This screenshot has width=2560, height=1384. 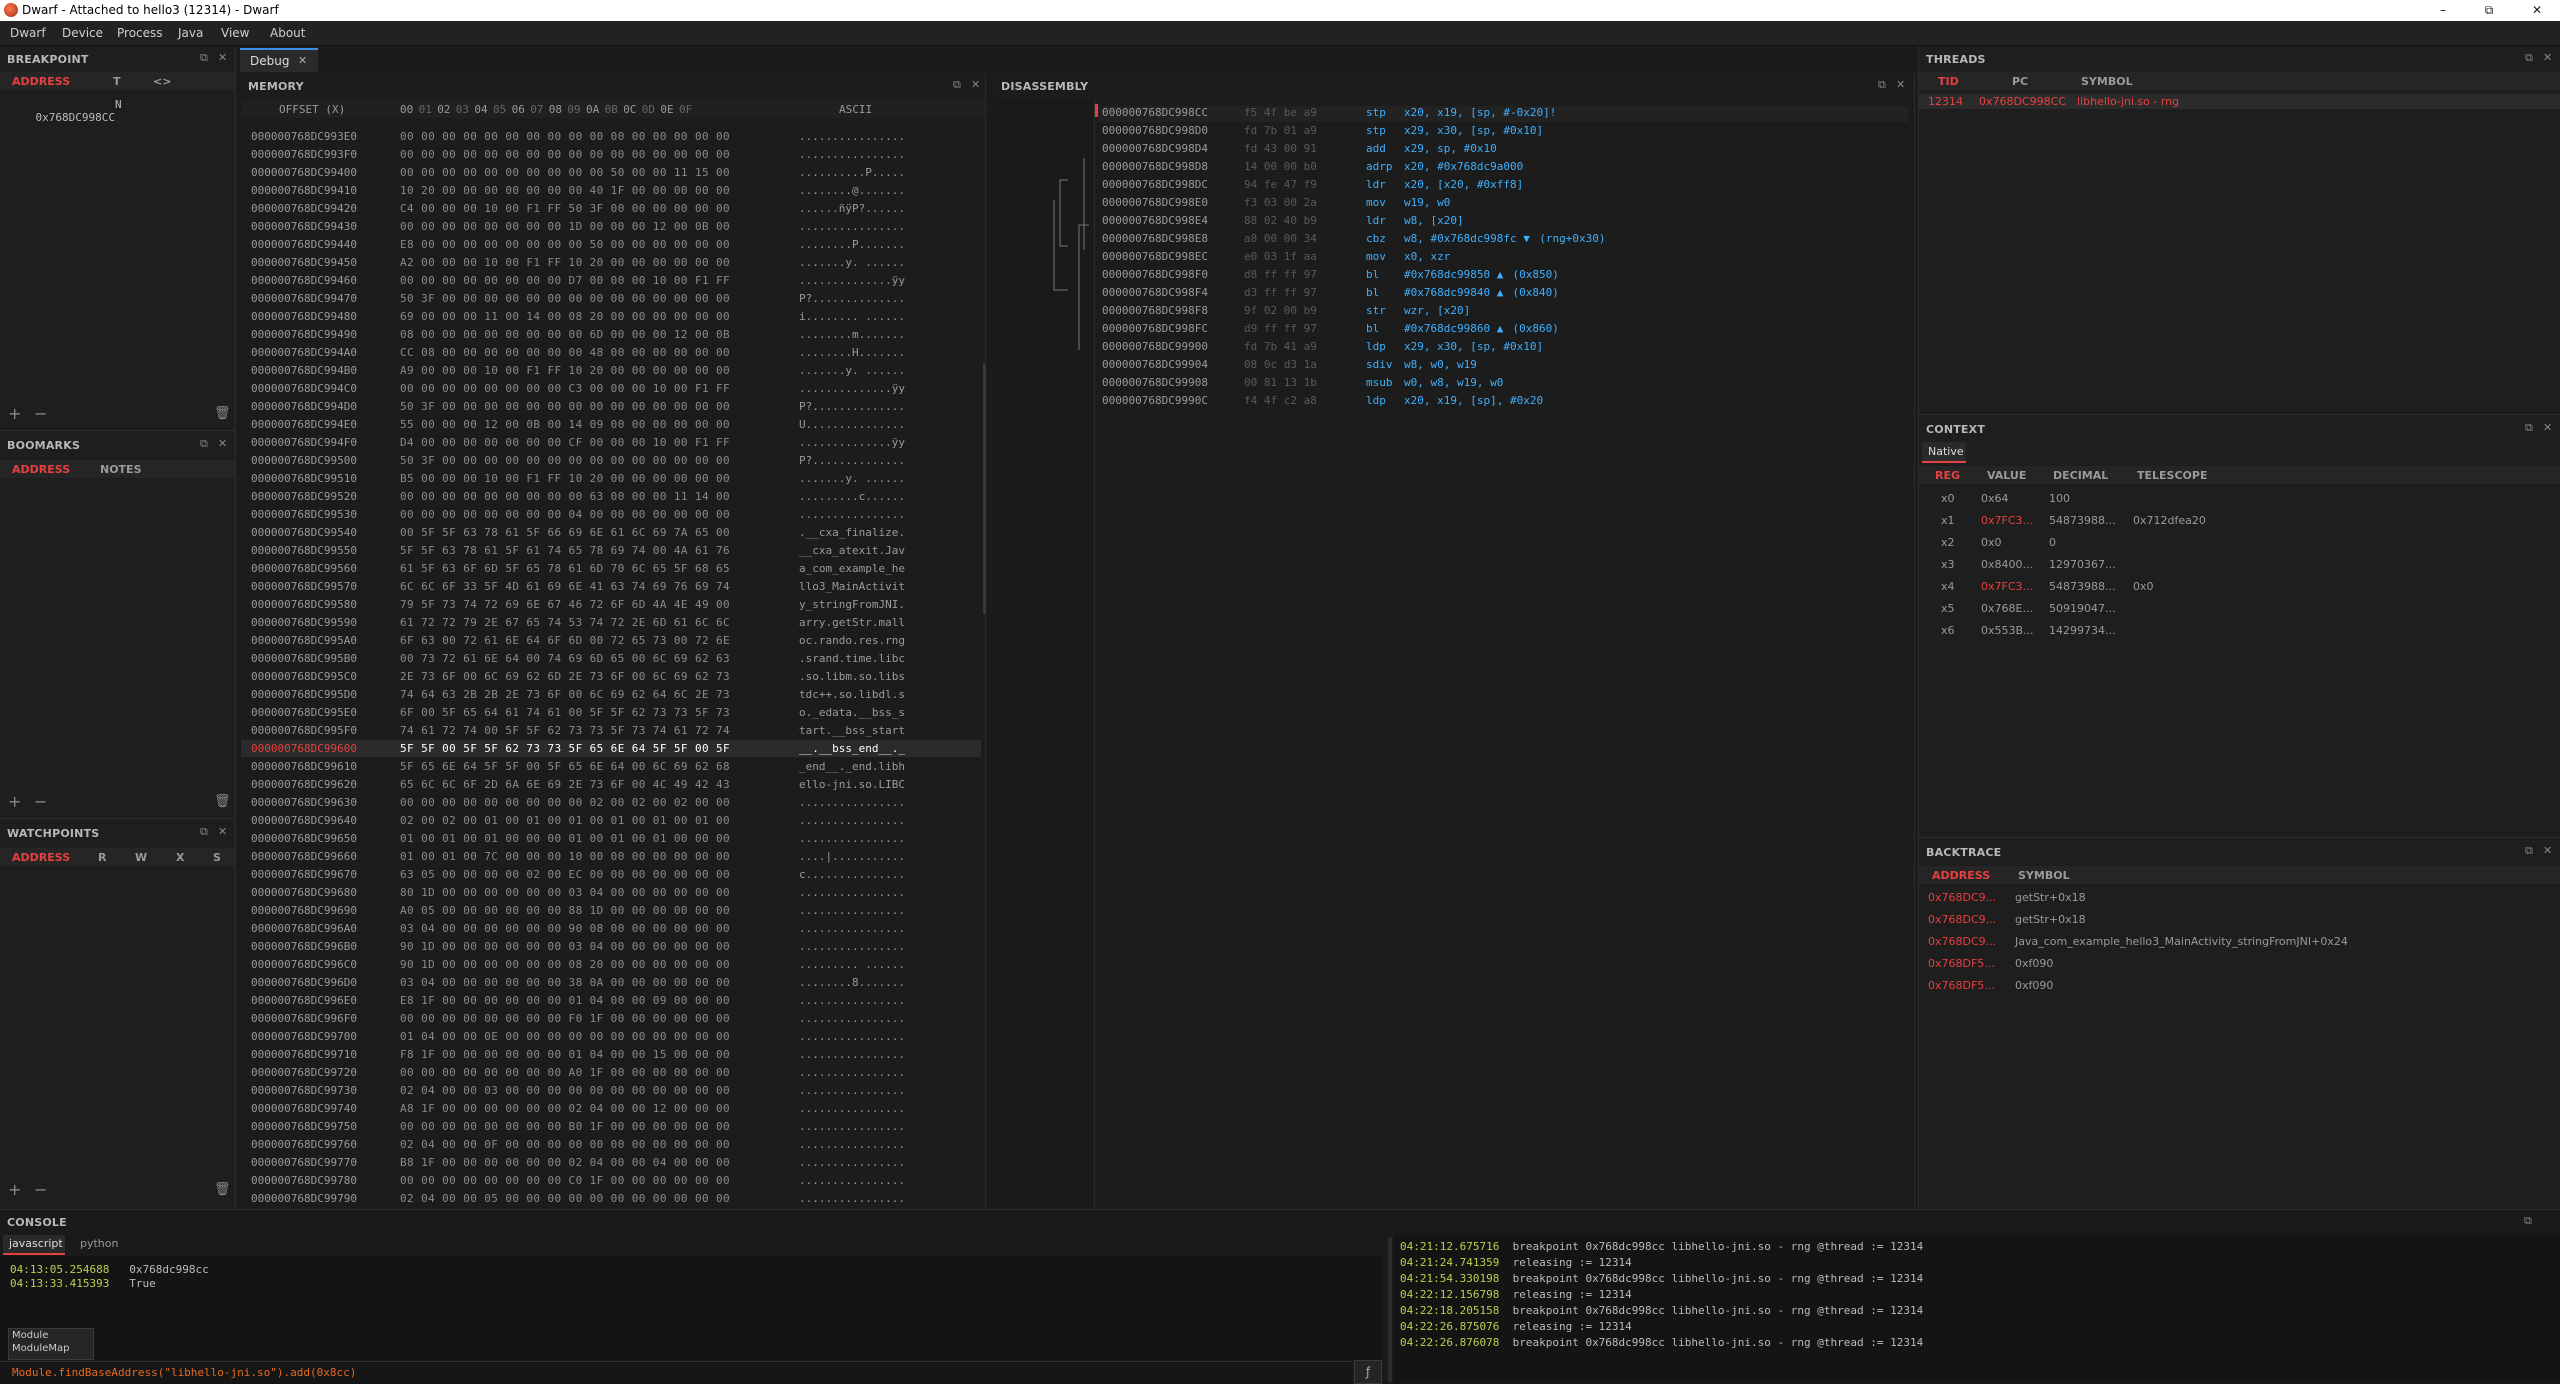 I want to click on add-watchpoint-button: +, so click(x=14, y=1189).